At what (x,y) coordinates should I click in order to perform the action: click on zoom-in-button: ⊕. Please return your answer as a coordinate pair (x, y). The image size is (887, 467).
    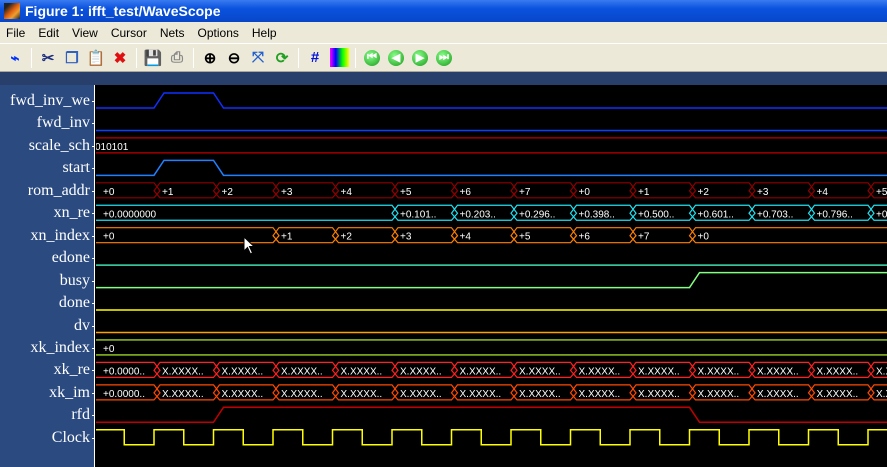
    Looking at the image, I should click on (210, 57).